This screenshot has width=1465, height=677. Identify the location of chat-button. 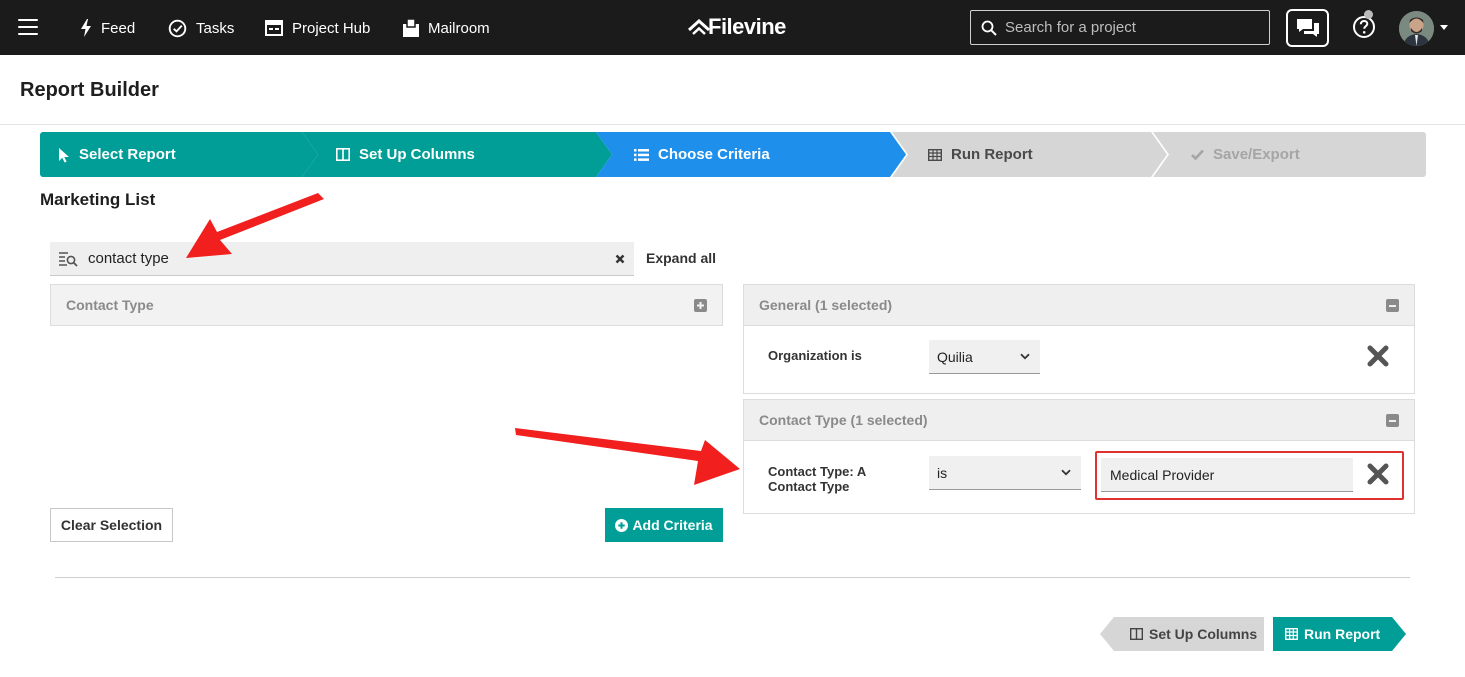
(1307, 28).